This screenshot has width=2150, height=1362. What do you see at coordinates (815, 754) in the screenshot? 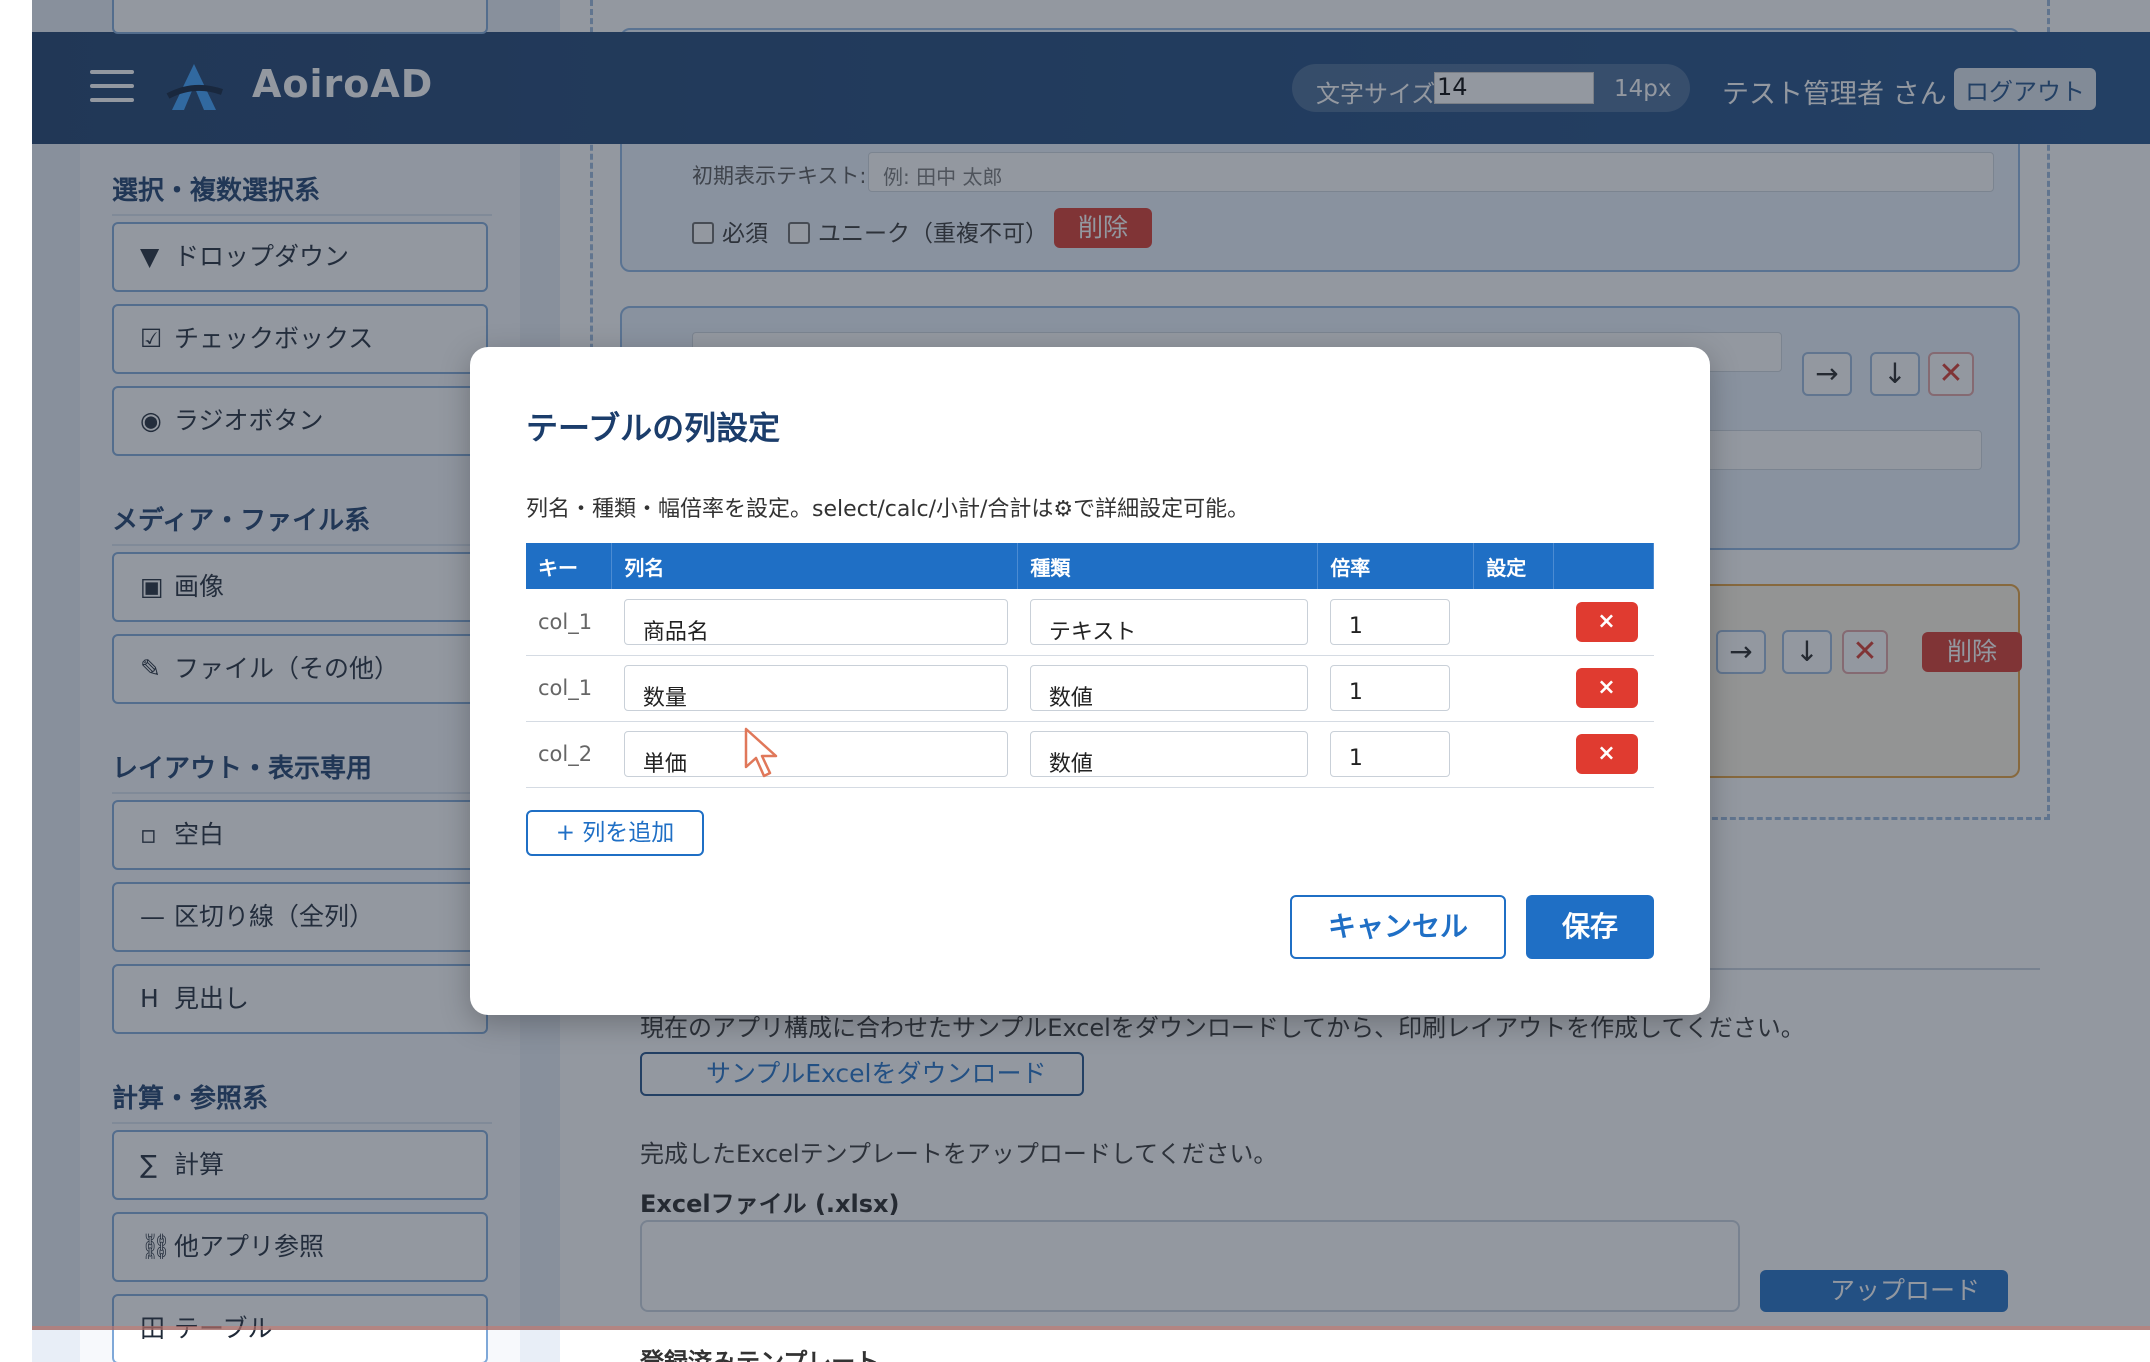
I see `column-name-input: 単価` at bounding box center [815, 754].